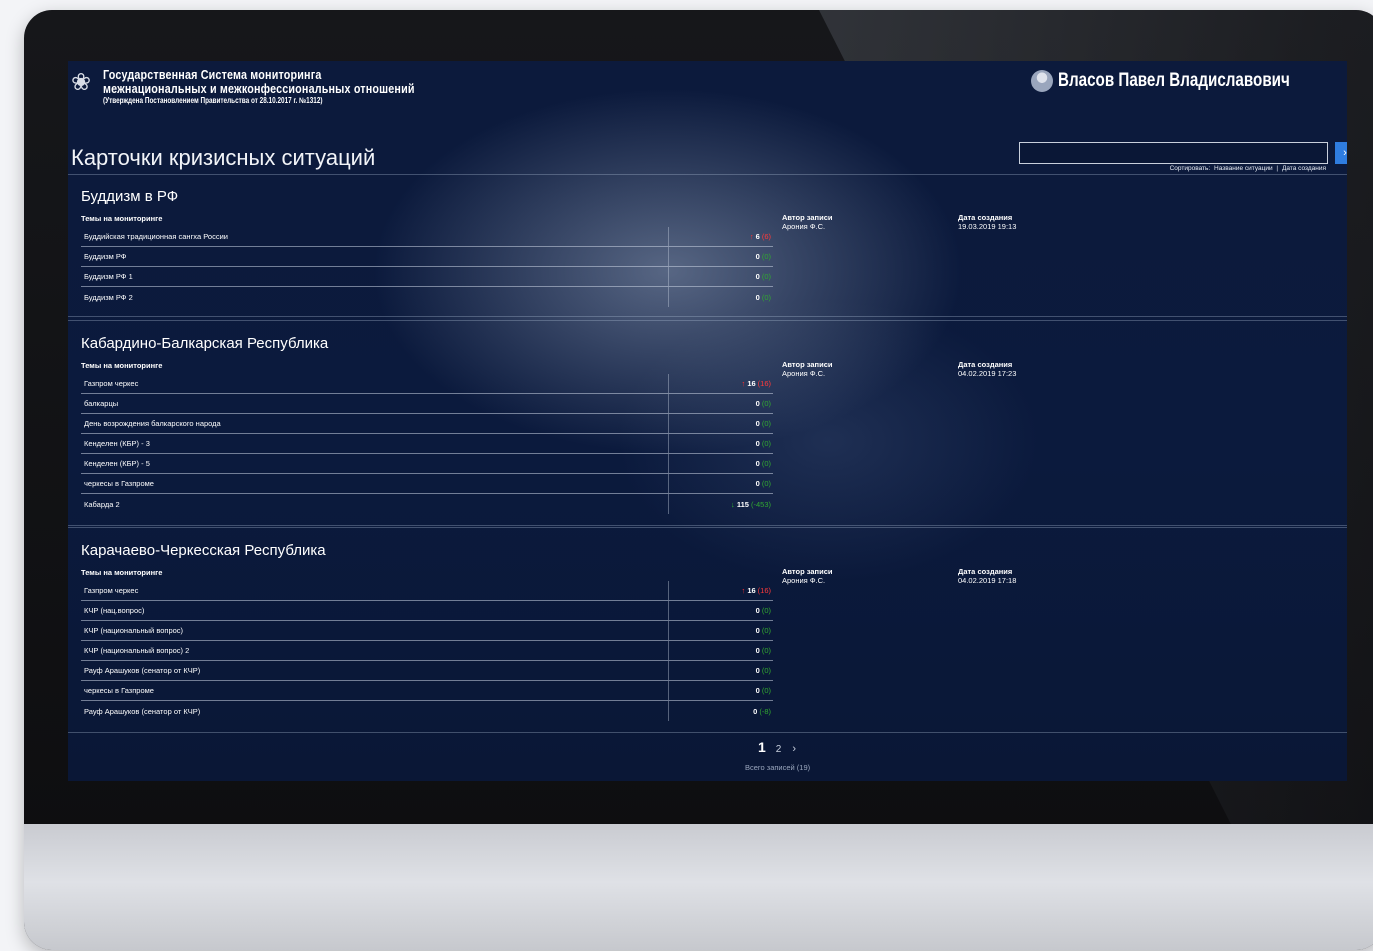 This screenshot has width=1373, height=951. Describe the element at coordinates (1304, 168) in the screenshot. I see `sort-by-date-link: Дата создания` at that location.